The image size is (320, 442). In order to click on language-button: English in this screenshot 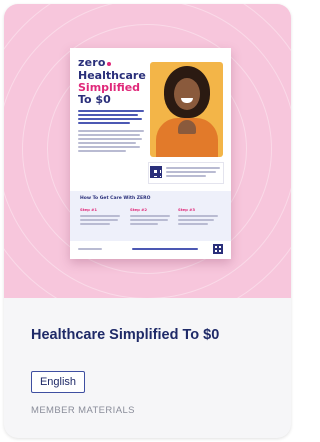, I will do `click(58, 382)`.